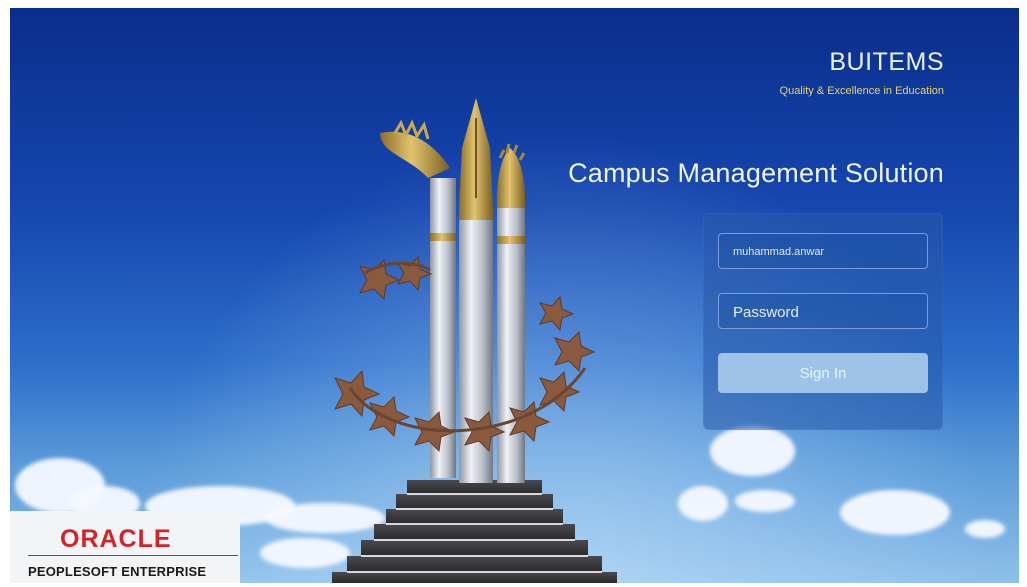  I want to click on username-field, so click(823, 251).